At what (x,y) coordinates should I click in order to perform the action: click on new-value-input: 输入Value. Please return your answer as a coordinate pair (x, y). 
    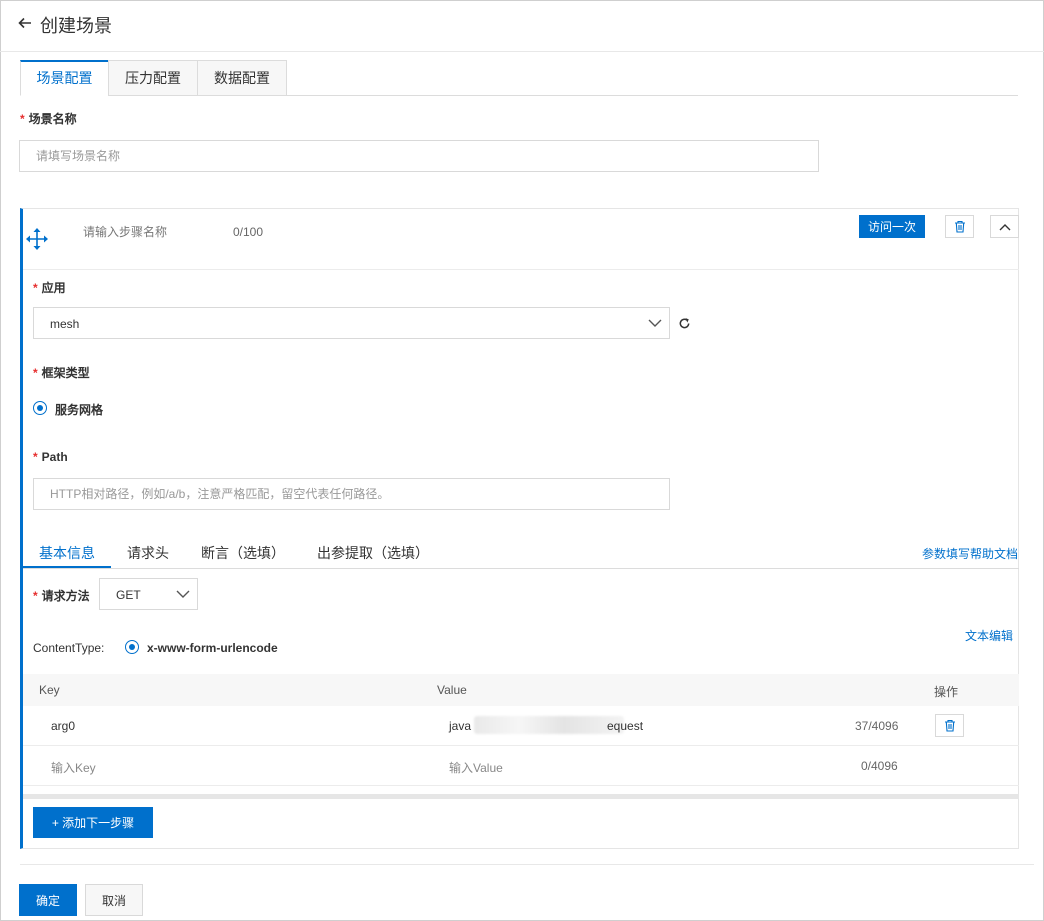
    Looking at the image, I should click on (476, 767).